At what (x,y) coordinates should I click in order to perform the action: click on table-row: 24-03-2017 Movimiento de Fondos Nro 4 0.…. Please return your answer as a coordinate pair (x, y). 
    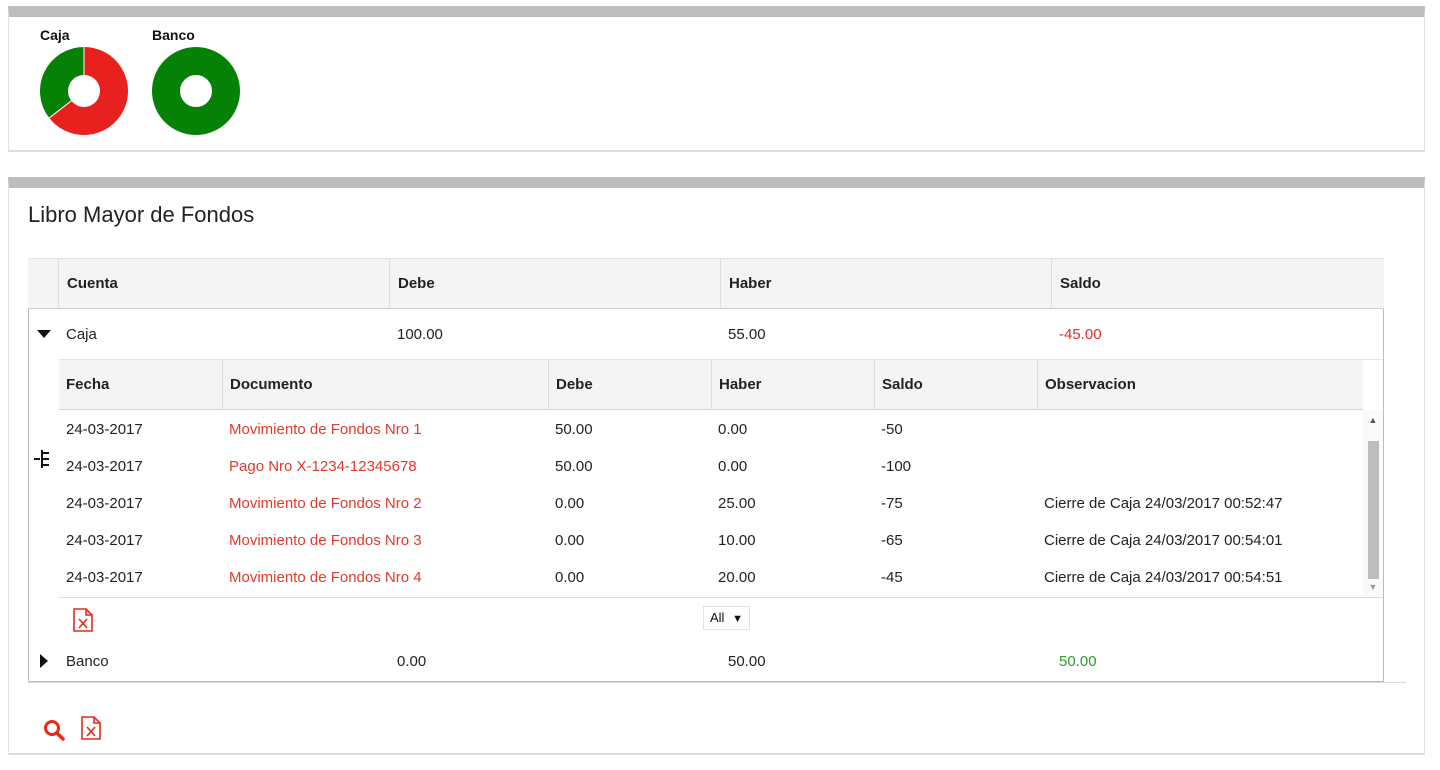
    Looking at the image, I should click on (721, 577).